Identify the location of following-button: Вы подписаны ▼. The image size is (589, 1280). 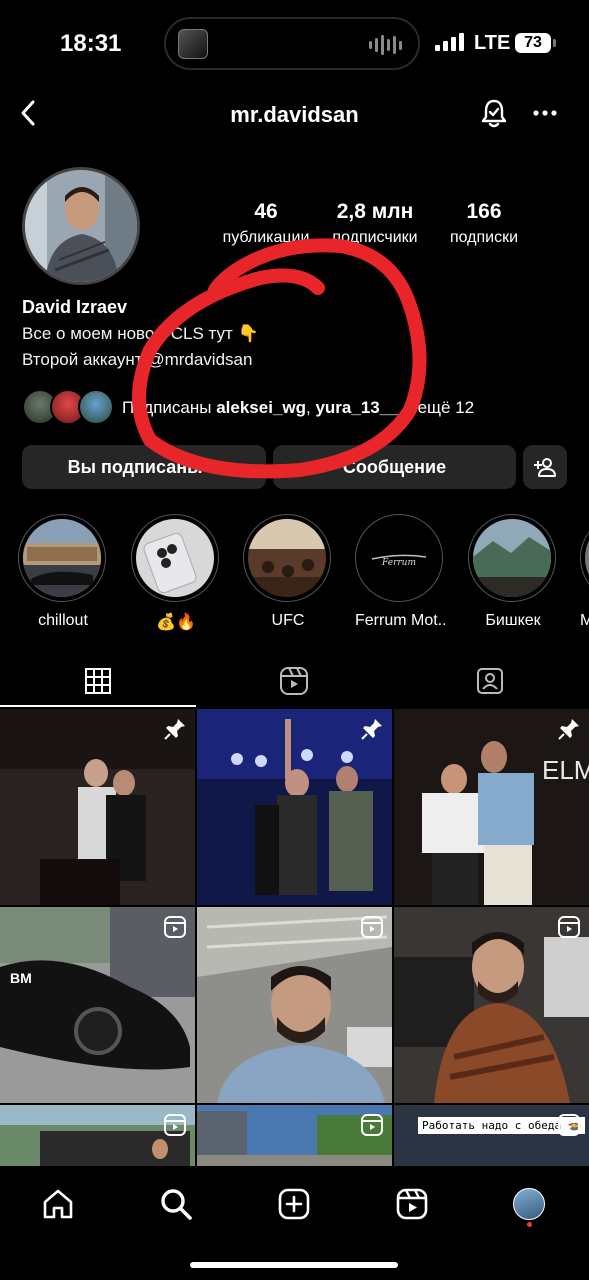
(144, 467).